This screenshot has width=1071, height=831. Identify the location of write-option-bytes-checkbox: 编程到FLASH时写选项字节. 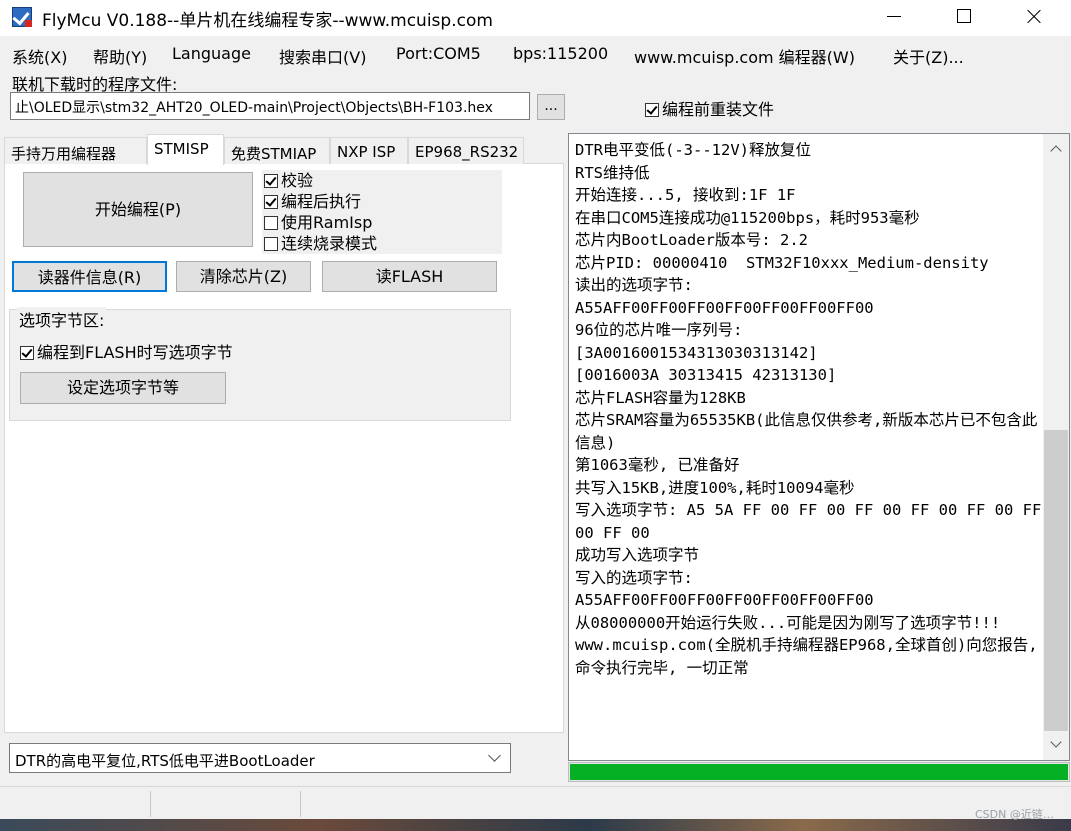
(126, 351).